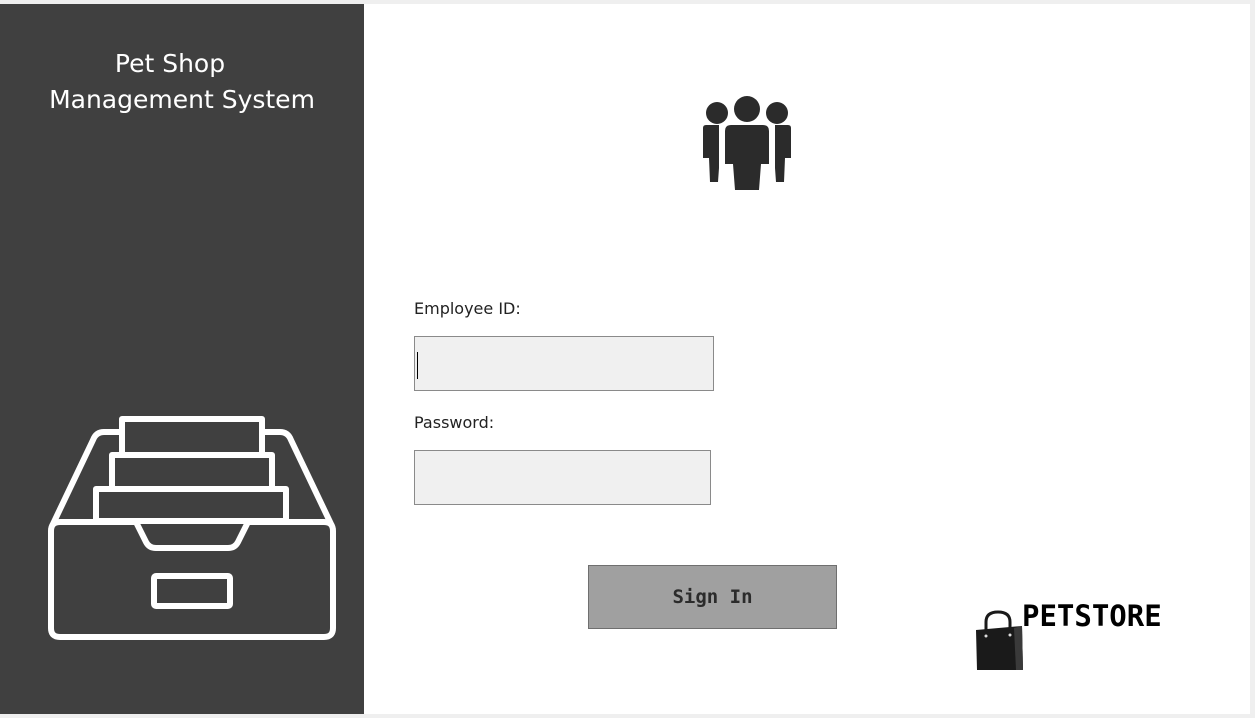 The width and height of the screenshot is (1255, 718). I want to click on employee-id-label: Employee ID:, so click(467, 308).